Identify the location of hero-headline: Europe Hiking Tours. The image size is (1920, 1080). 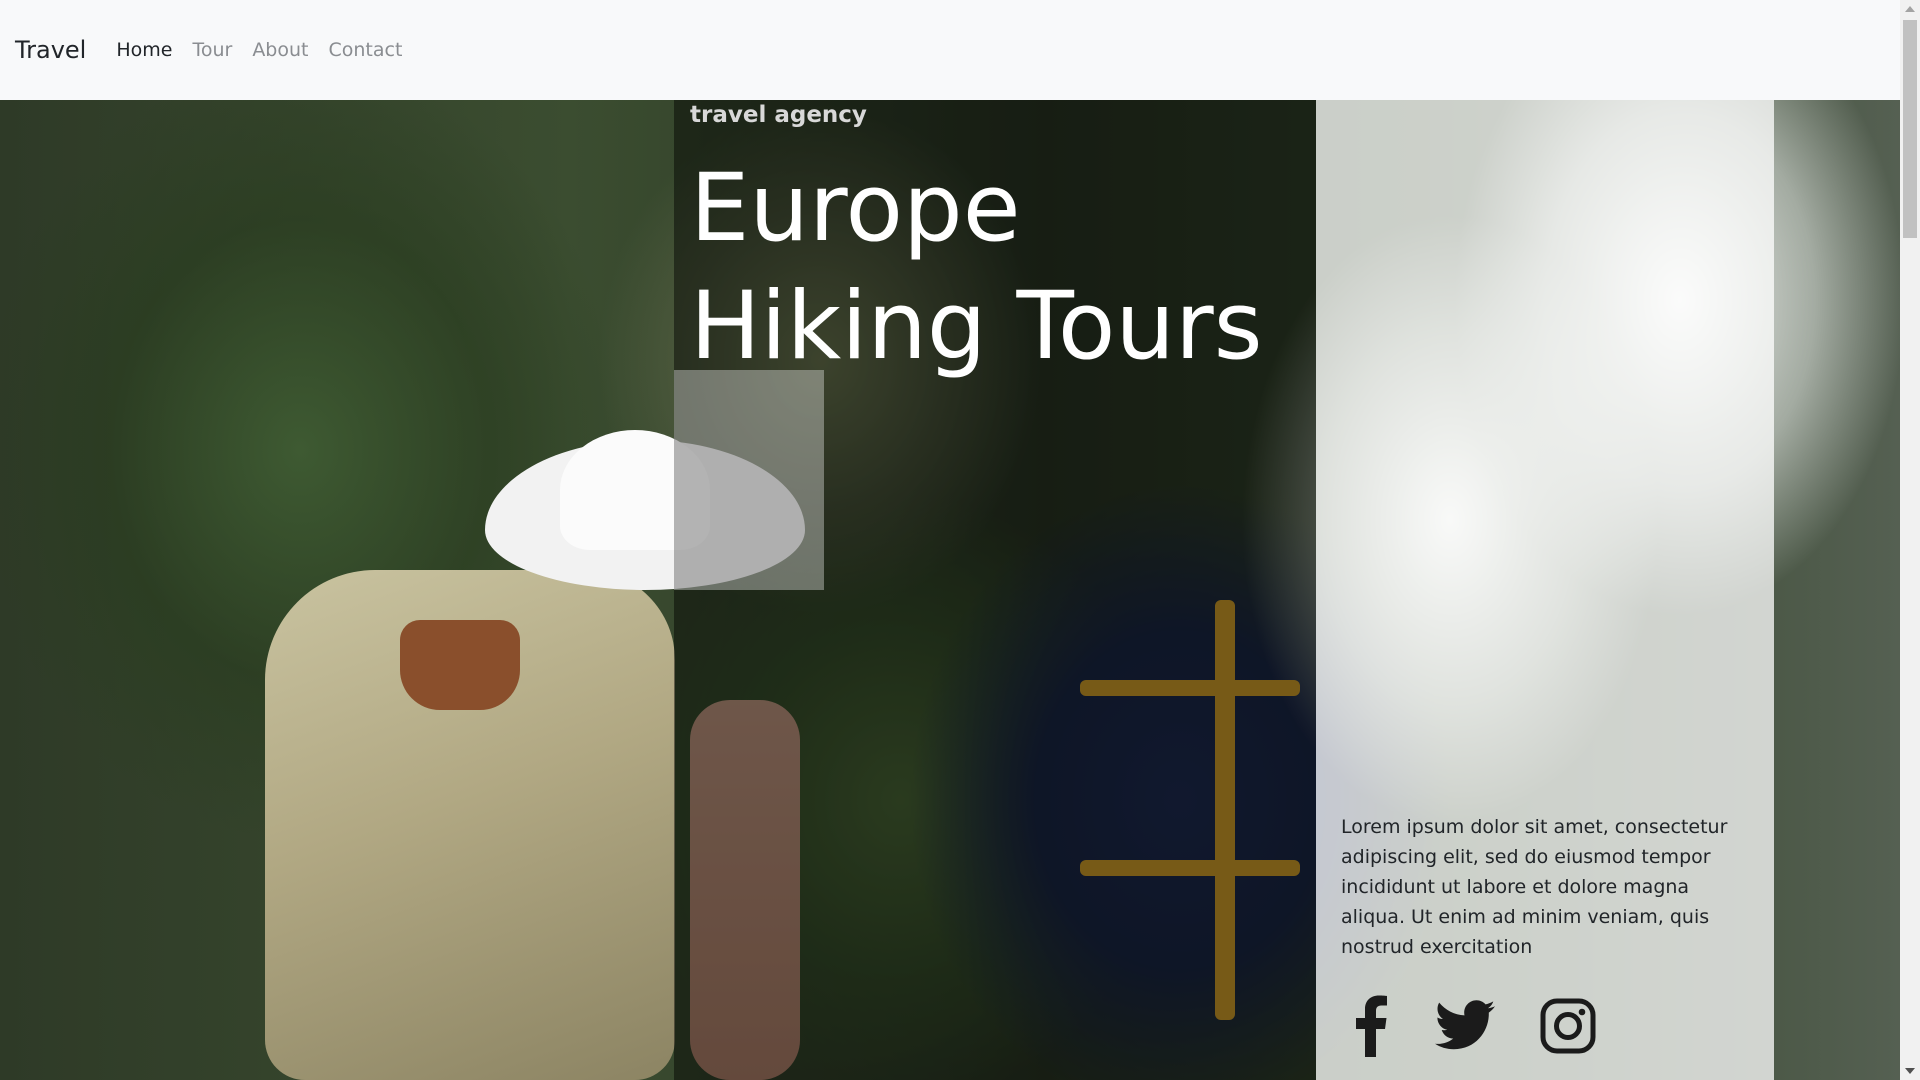
(976, 268).